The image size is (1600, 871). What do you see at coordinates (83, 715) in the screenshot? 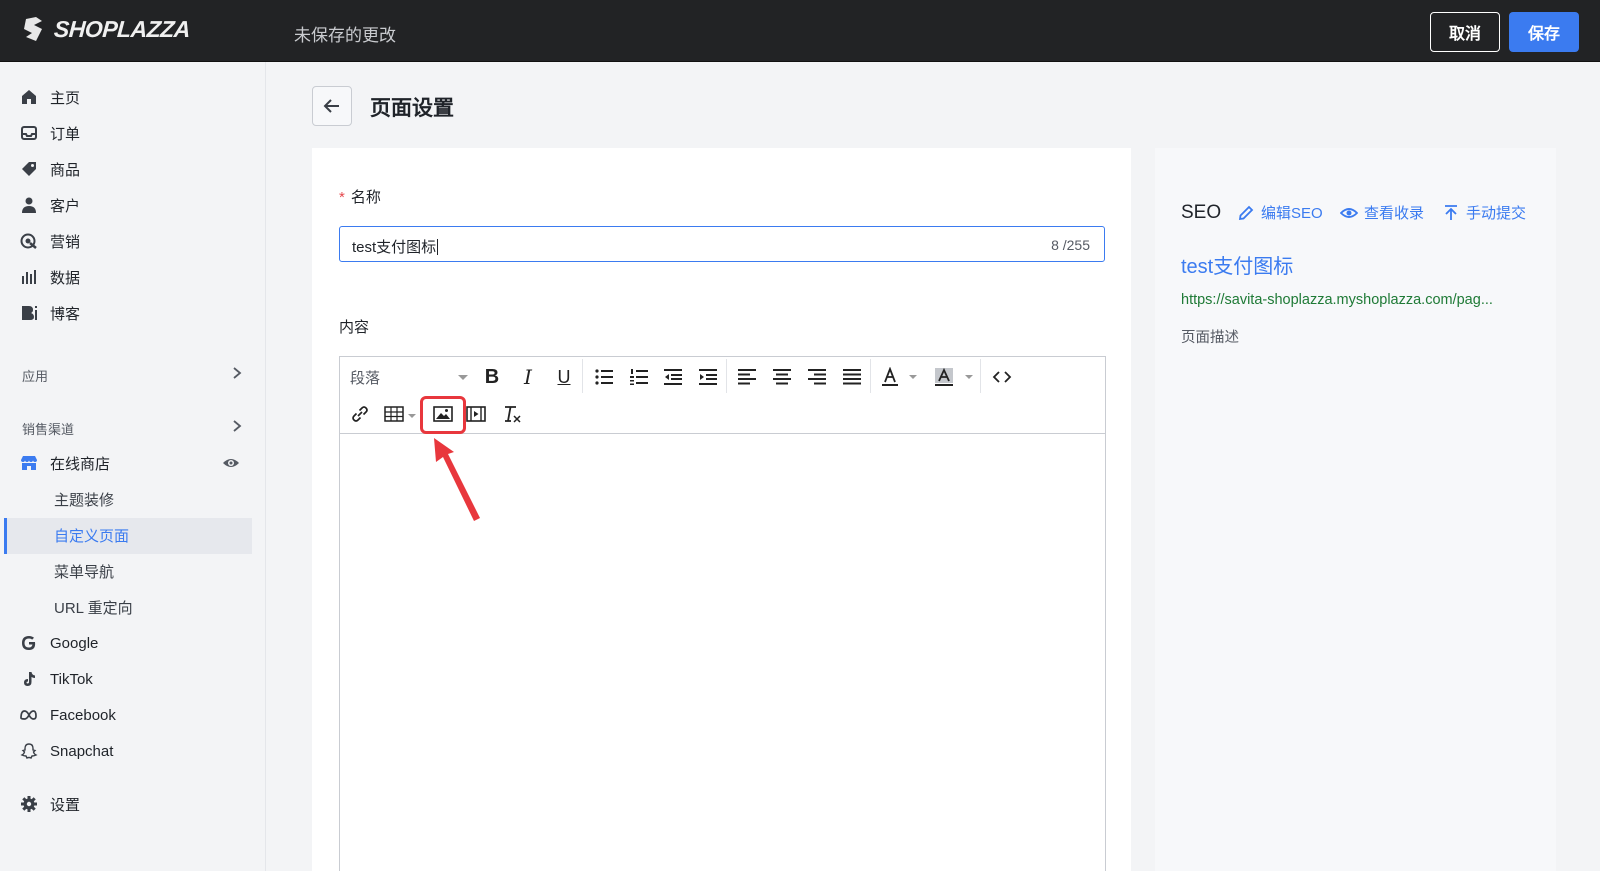
I see `sidebar-item-label: Facebook` at bounding box center [83, 715].